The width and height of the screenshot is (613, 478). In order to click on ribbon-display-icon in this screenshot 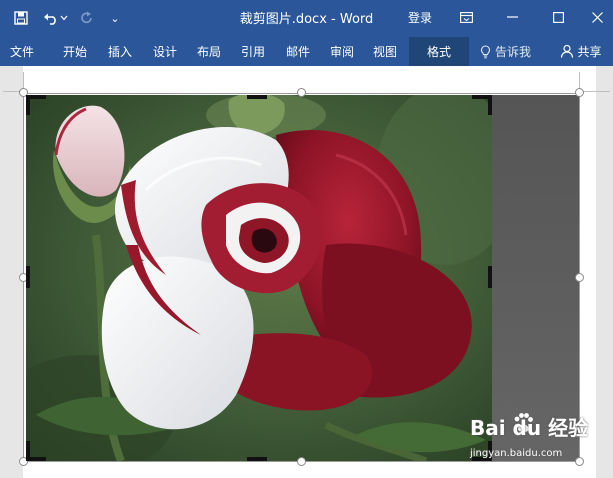, I will do `click(466, 17)`.